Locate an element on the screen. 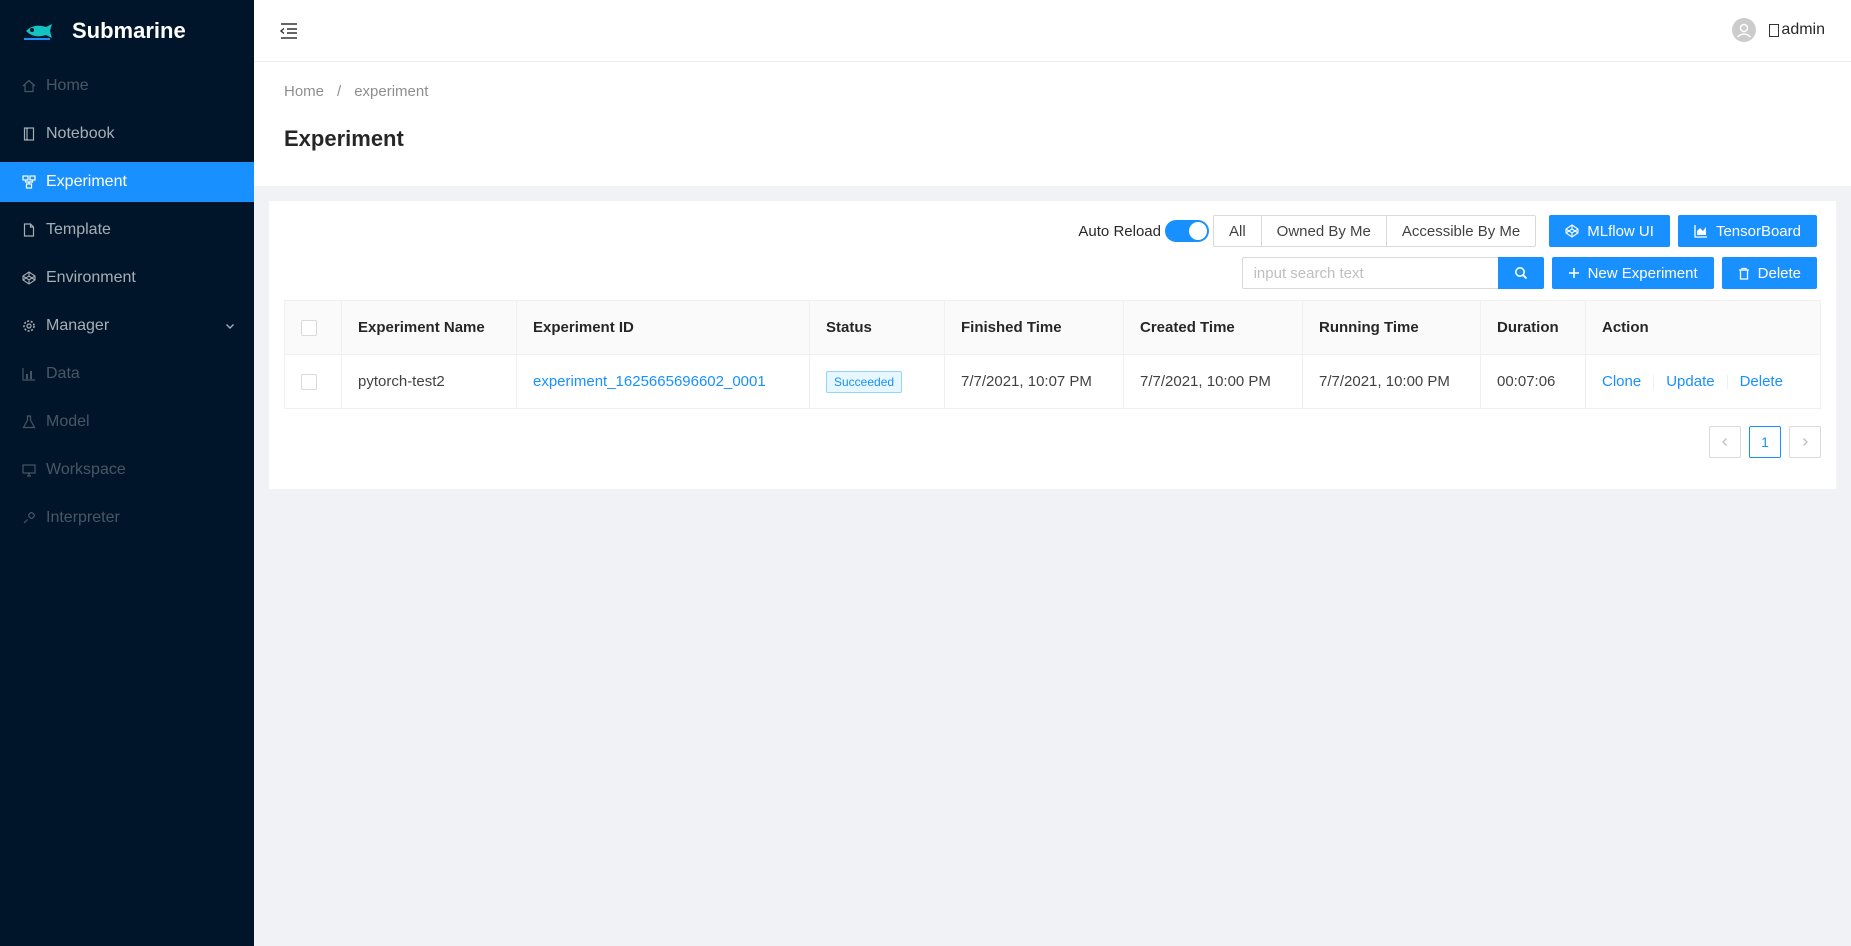 The width and height of the screenshot is (1851, 946). sidebar-item-label: Manager is located at coordinates (78, 325).